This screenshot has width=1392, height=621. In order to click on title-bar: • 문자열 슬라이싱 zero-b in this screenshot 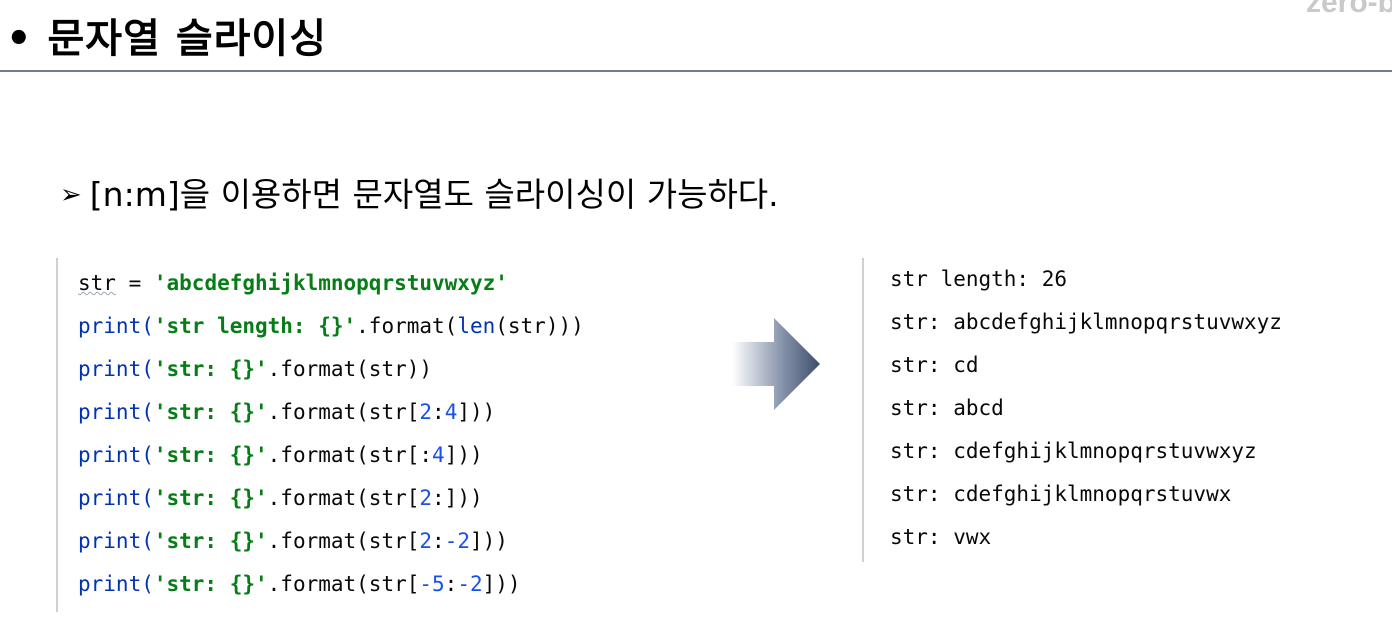, I will do `click(696, 36)`.